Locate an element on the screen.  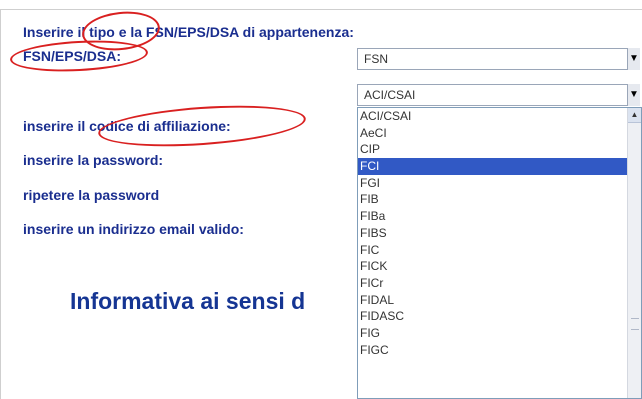
annotation-ellipse-fsn is located at coordinates (79, 56).